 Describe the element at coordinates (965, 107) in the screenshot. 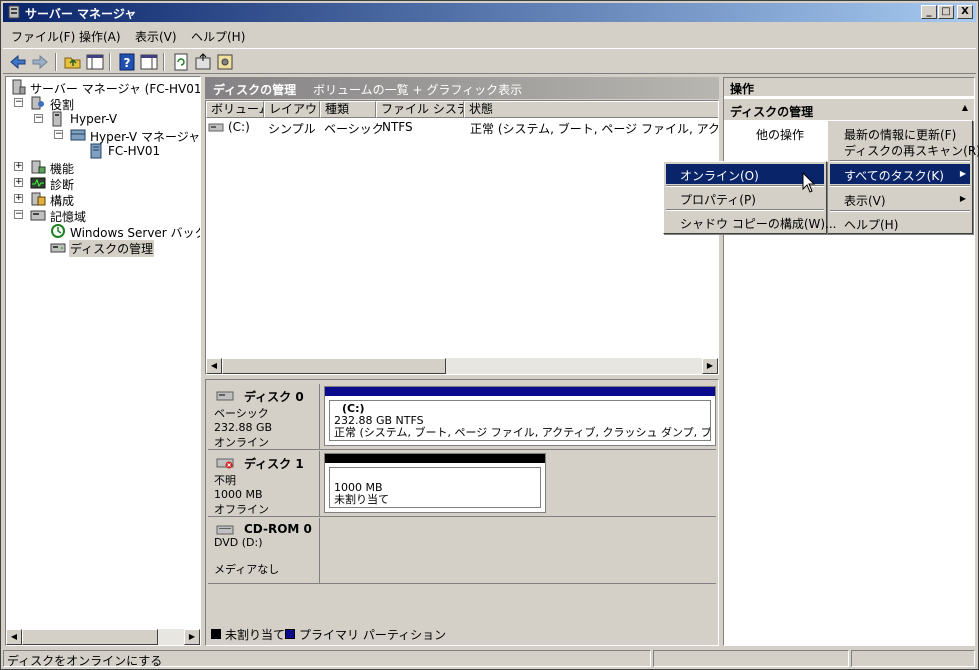

I see `collapse-arrow-icon: ▲` at that location.